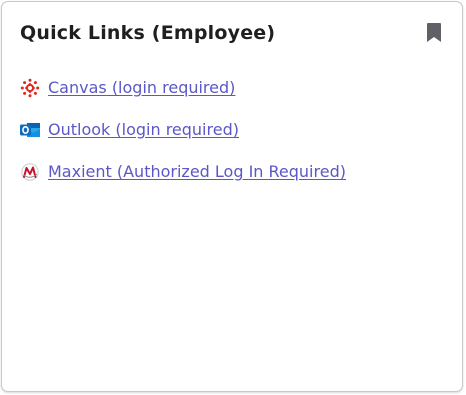 This screenshot has width=466, height=395. Describe the element at coordinates (434, 32) in the screenshot. I see `bookmark-icon` at that location.